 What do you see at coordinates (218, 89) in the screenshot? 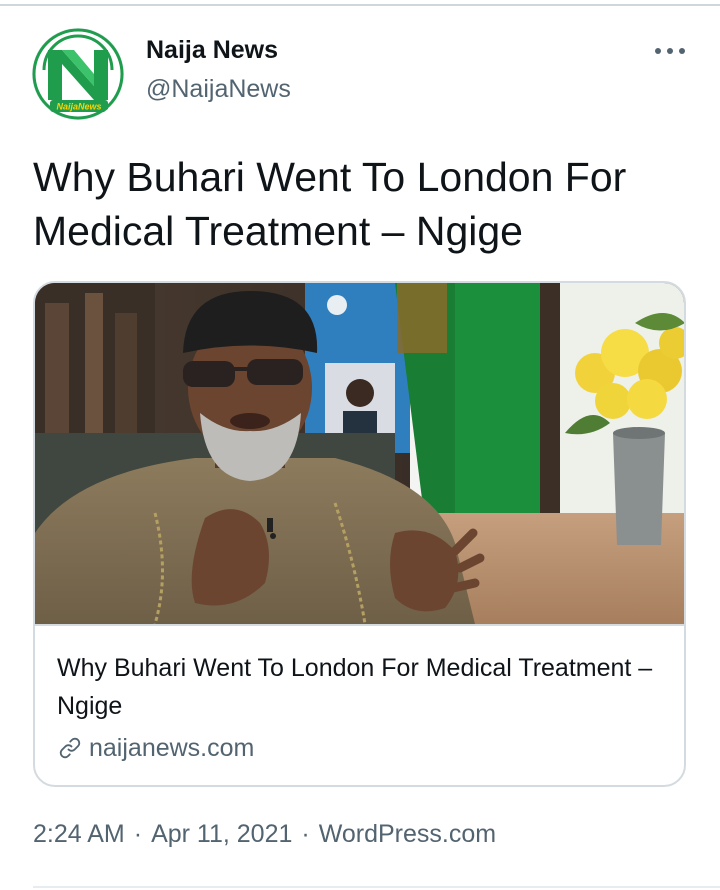
I see `account-handle: @NaijaNews` at bounding box center [218, 89].